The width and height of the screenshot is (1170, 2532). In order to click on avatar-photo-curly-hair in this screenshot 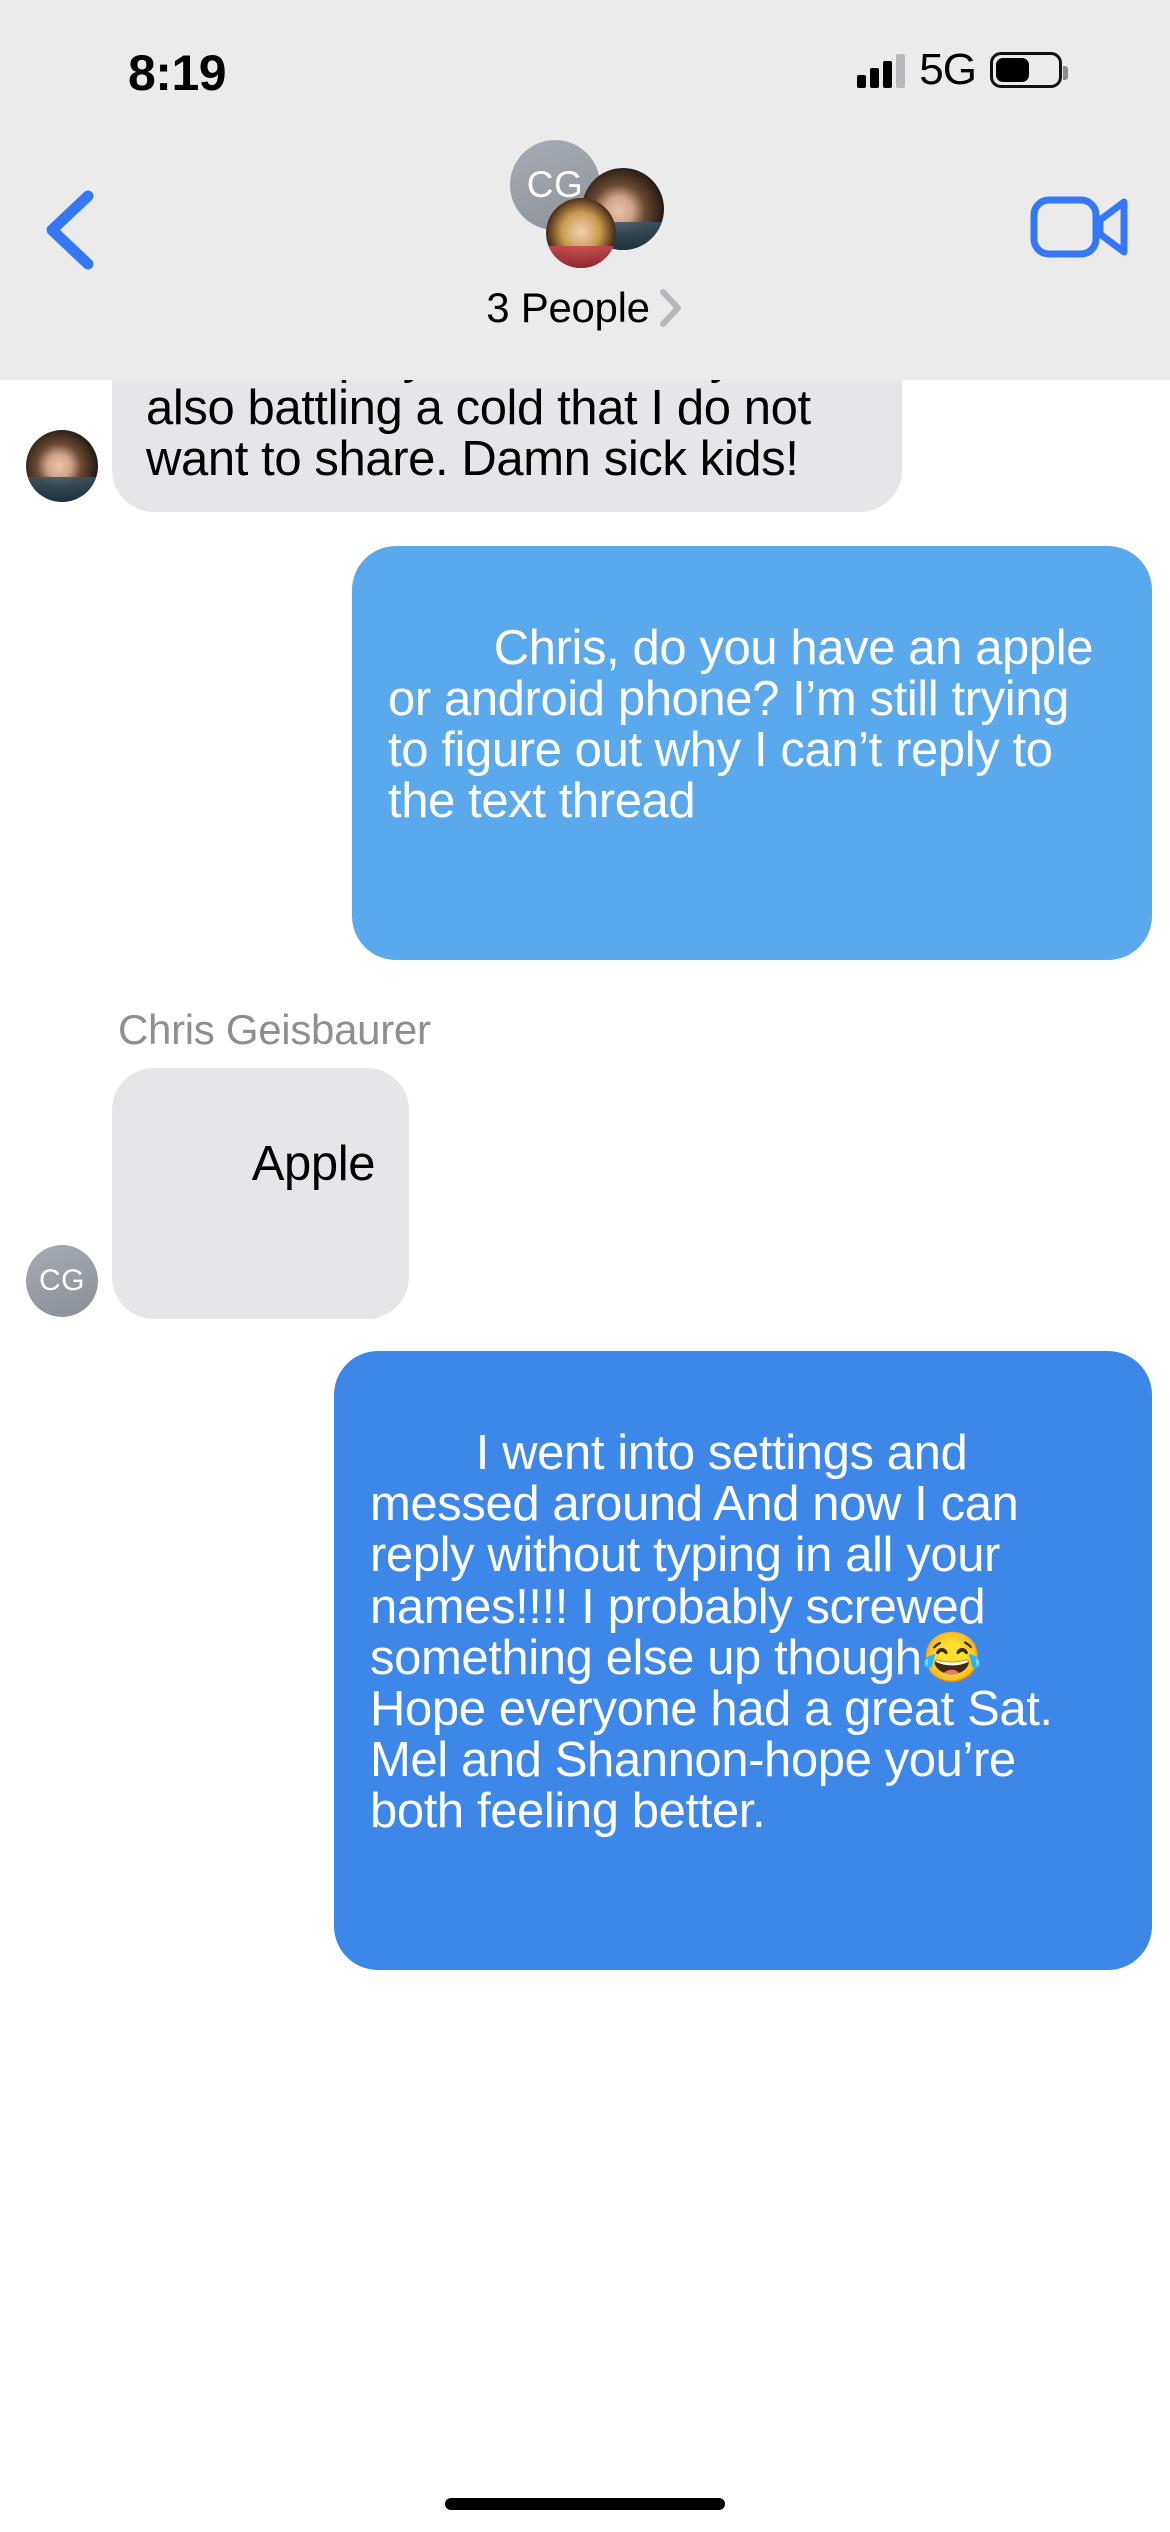, I will do `click(581, 233)`.